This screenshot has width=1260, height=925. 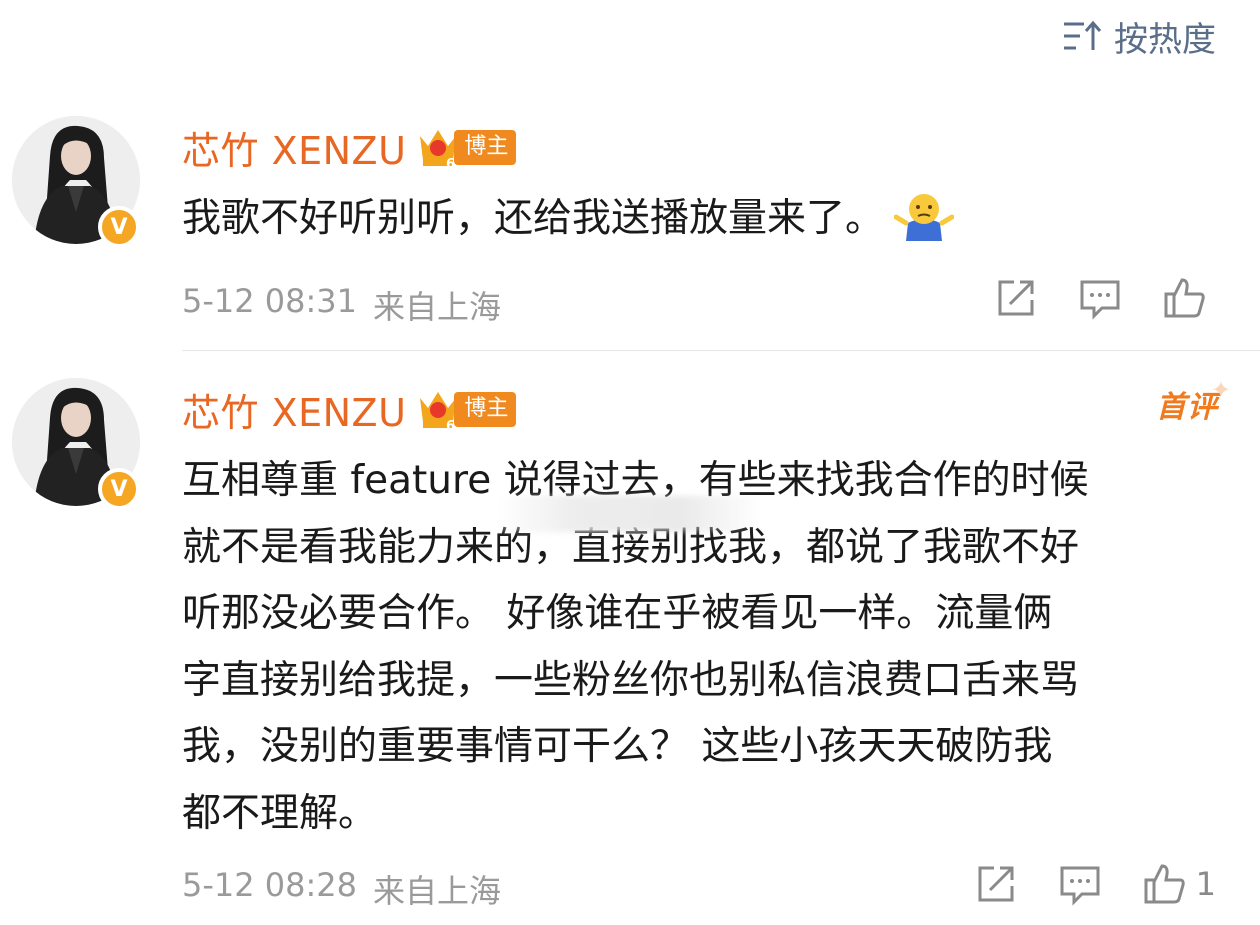 I want to click on comment-text-line: 听那没必要合作。 好像谁在乎被看见一样。流量俩, so click(x=617, y=613).